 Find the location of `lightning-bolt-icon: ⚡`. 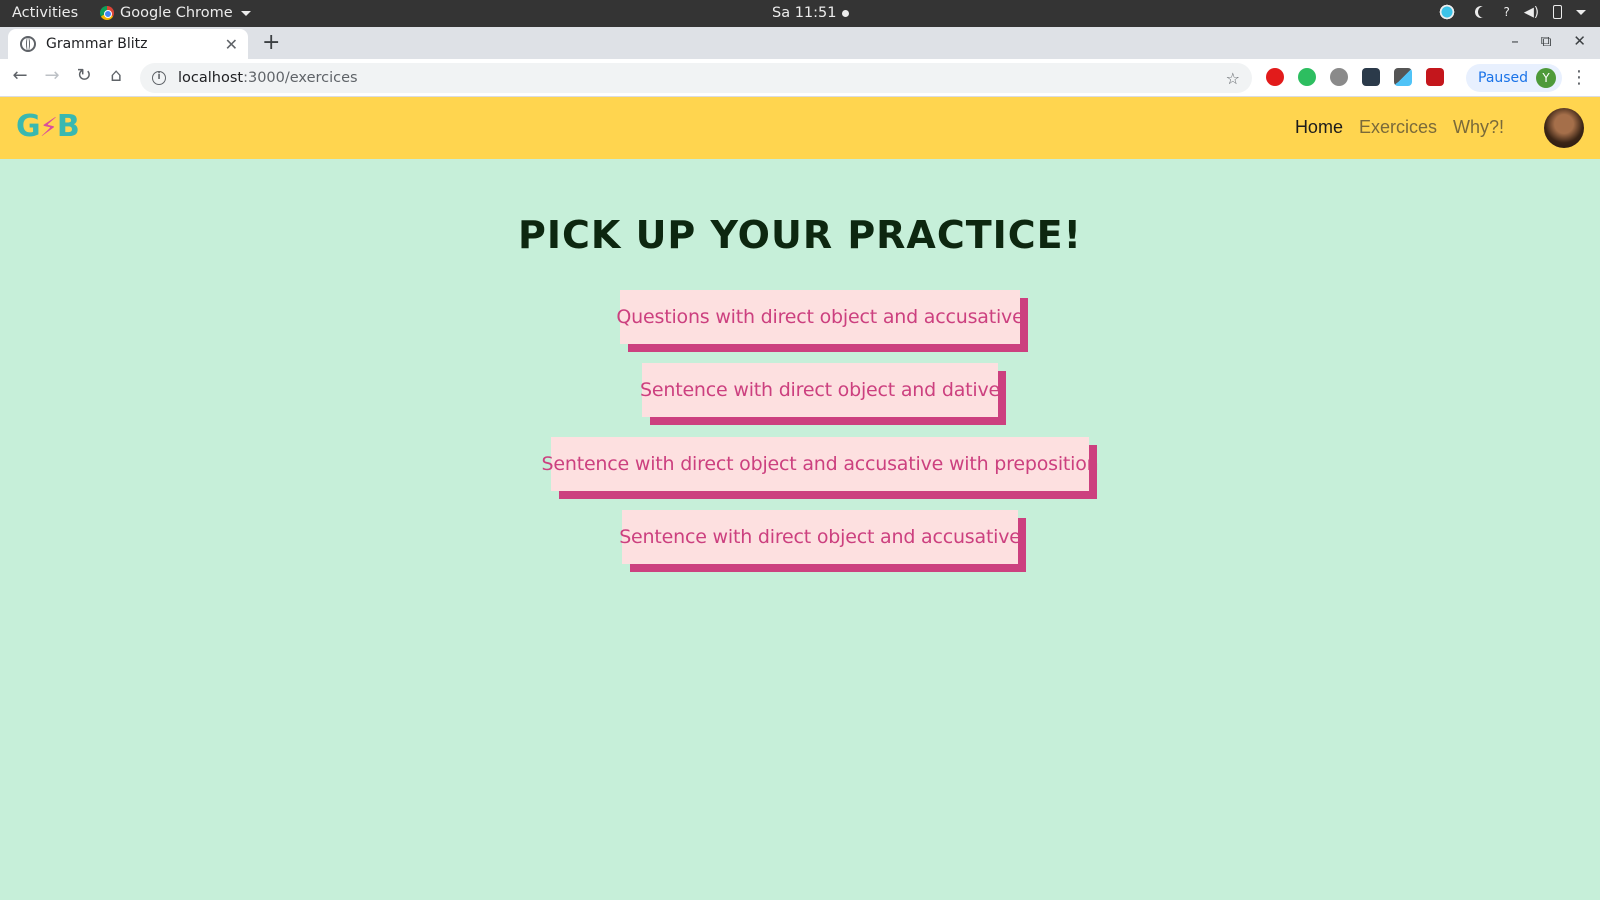

lightning-bolt-icon: ⚡ is located at coordinates (48, 128).